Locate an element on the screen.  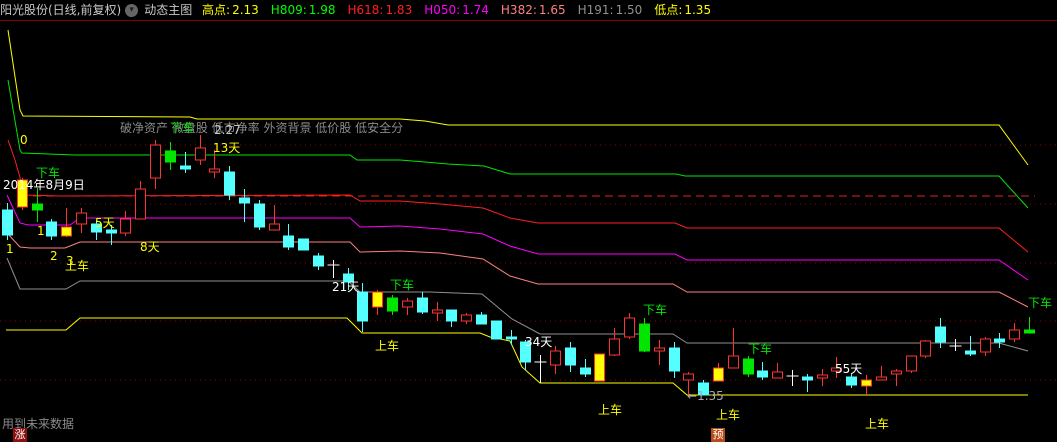
days-label: 8天 is located at coordinates (150, 247).